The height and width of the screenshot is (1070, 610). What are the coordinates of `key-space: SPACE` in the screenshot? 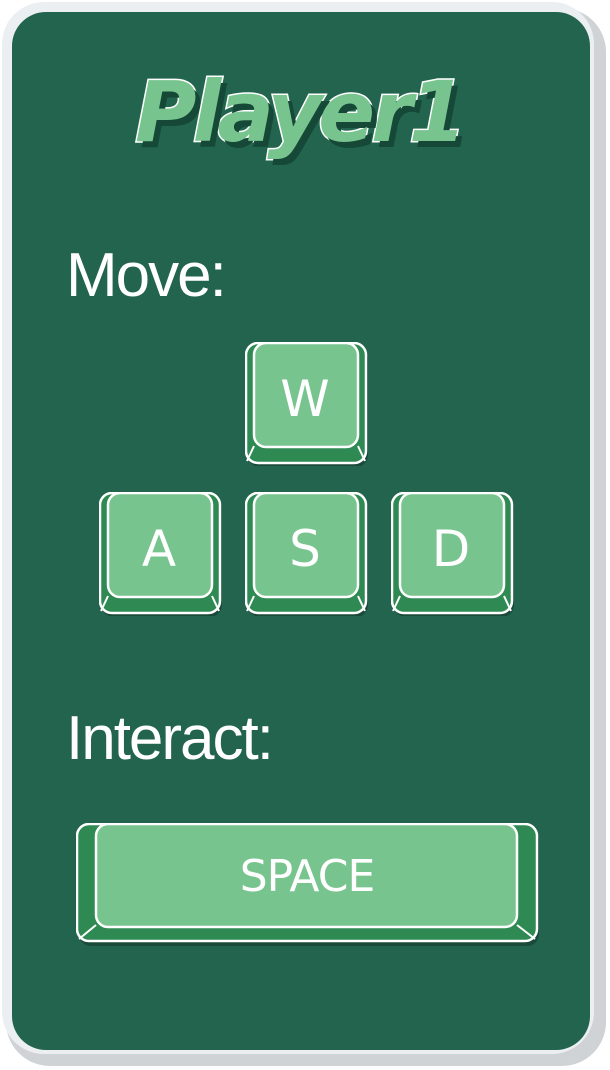 It's located at (307, 884).